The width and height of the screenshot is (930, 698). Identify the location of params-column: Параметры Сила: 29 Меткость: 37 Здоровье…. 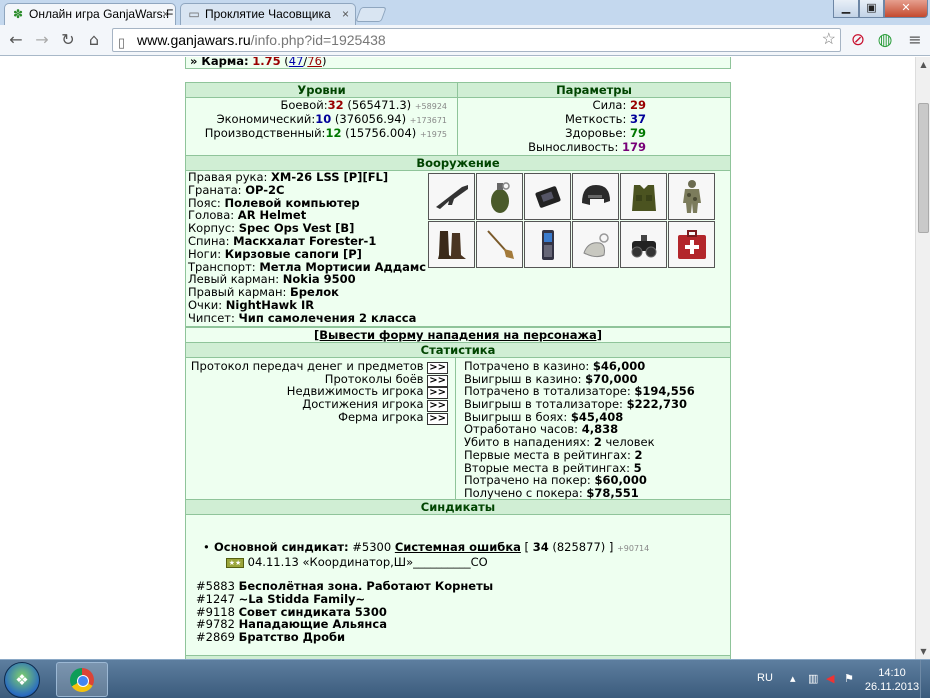
(594, 119).